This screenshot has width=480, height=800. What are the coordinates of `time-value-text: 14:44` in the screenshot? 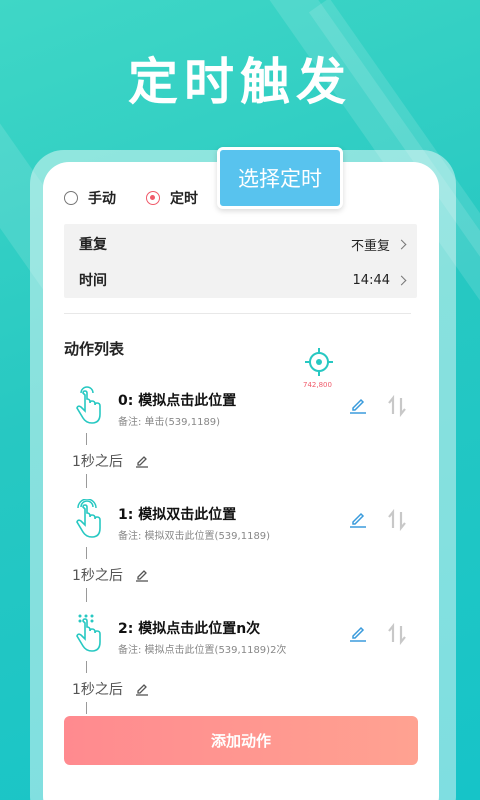 It's located at (371, 280).